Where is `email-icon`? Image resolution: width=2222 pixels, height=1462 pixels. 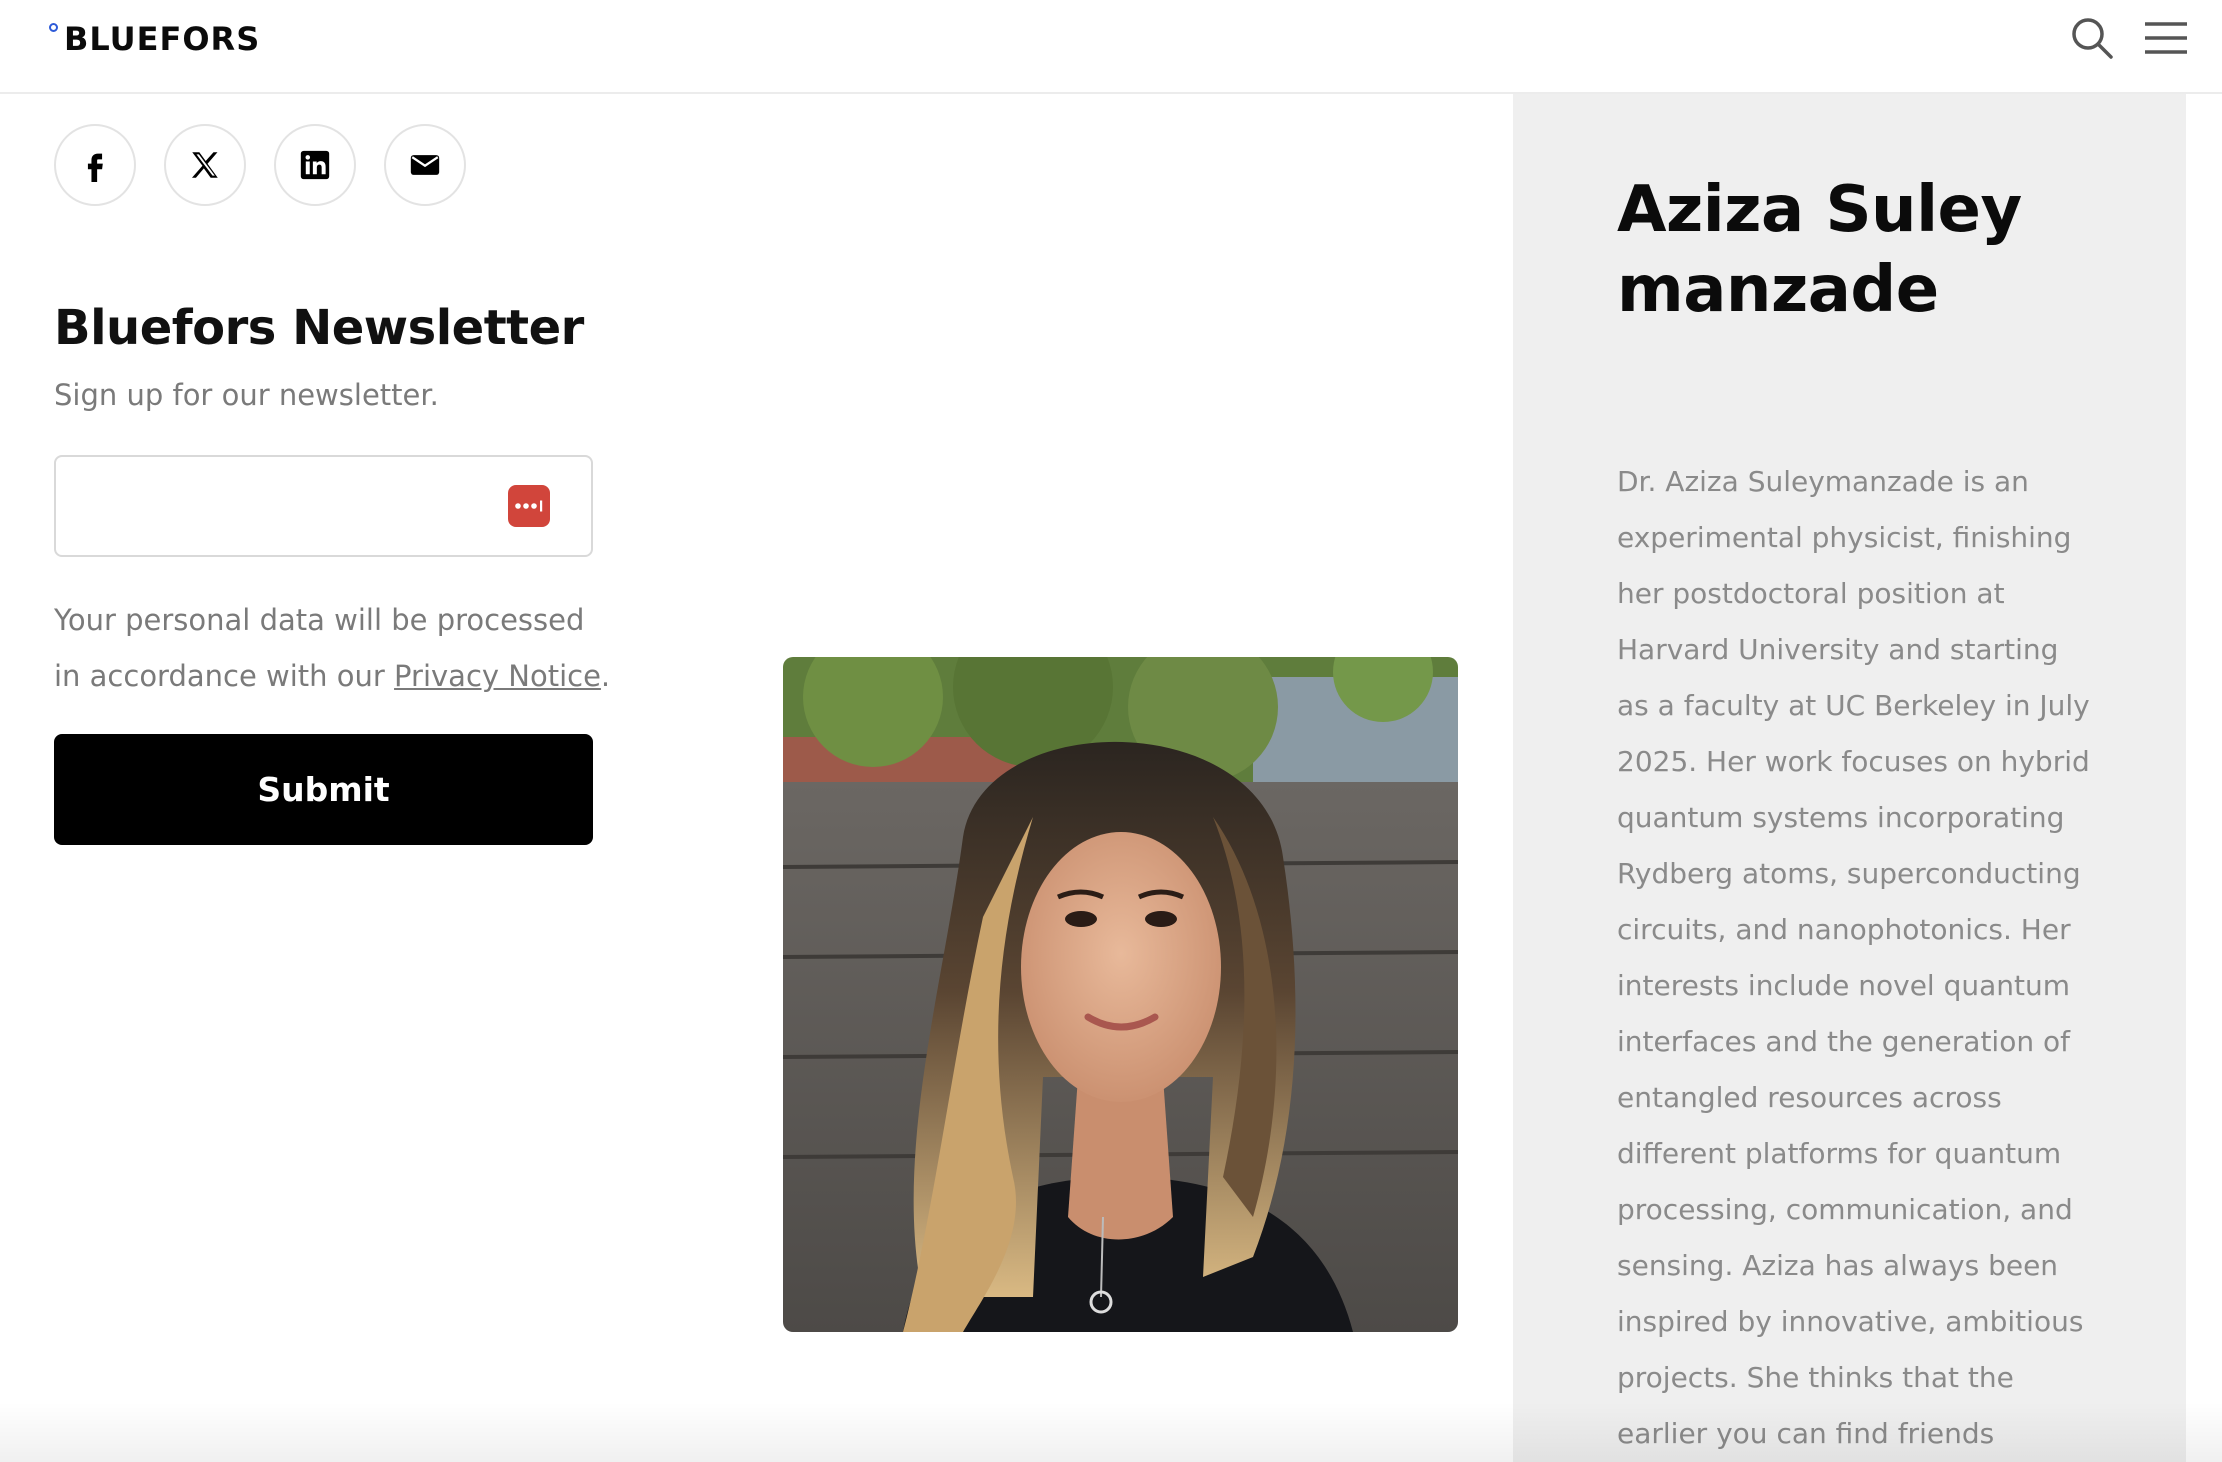 email-icon is located at coordinates (425, 165).